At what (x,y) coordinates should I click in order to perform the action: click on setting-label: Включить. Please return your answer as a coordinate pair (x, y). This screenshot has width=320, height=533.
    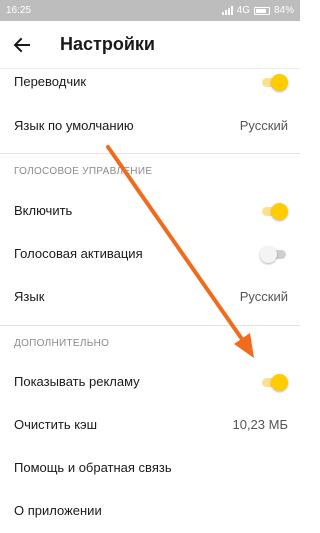
    Looking at the image, I should click on (43, 210).